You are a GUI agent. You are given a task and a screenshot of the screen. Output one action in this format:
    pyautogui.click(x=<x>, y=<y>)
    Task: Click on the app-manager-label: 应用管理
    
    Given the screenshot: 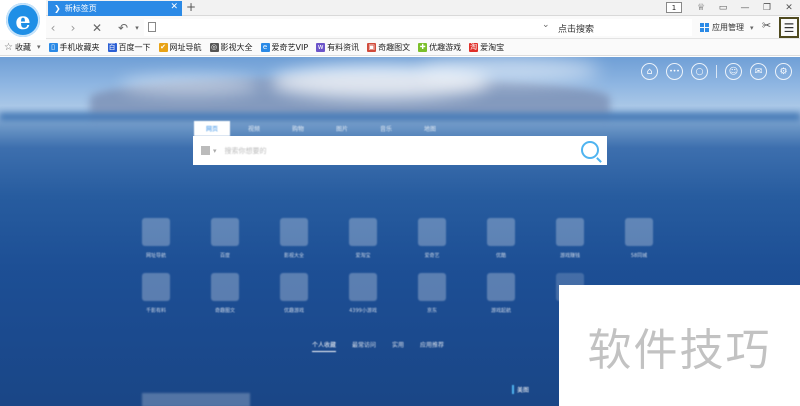 What is the action you would take?
    pyautogui.click(x=728, y=27)
    